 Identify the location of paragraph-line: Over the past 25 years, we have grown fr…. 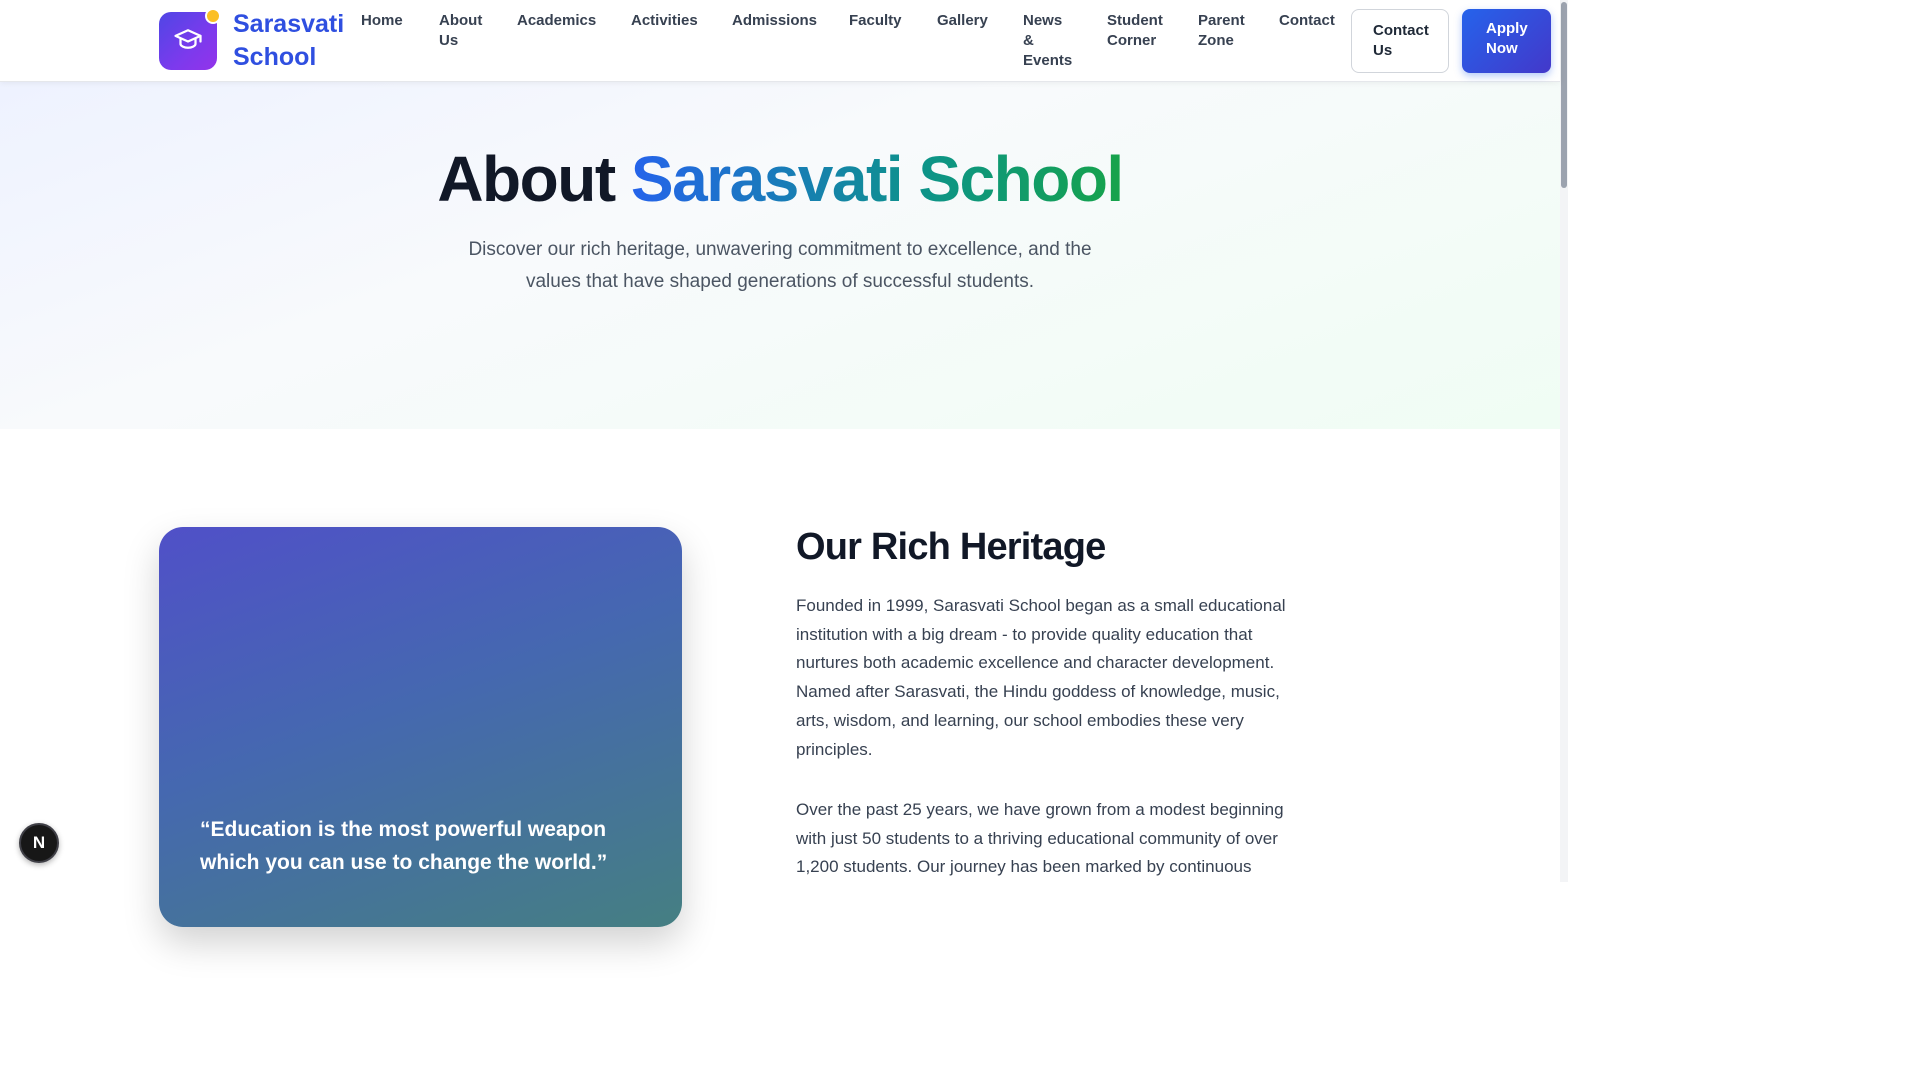
(1040, 809).